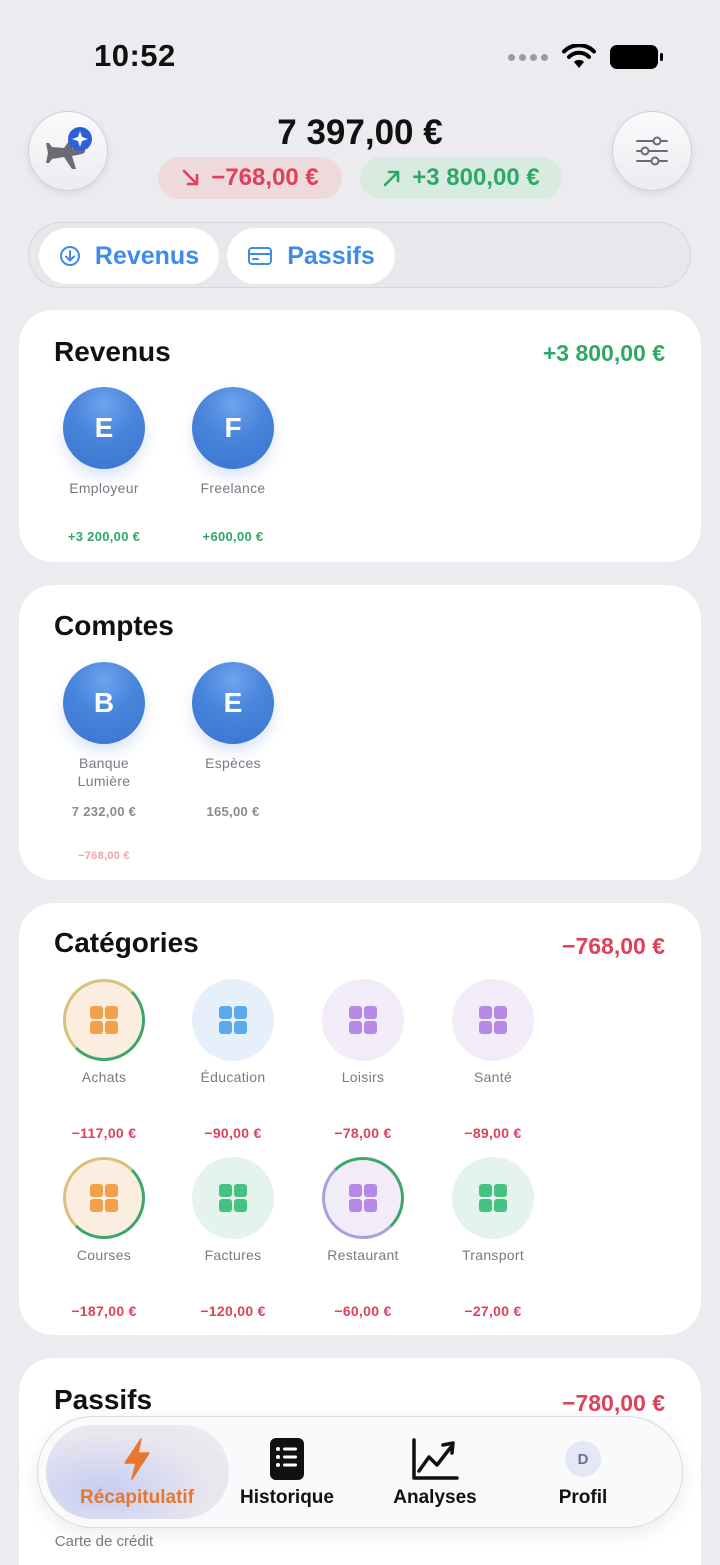 The image size is (720, 1565). I want to click on category-education: Éducation −90,00 €, so click(233, 1060).